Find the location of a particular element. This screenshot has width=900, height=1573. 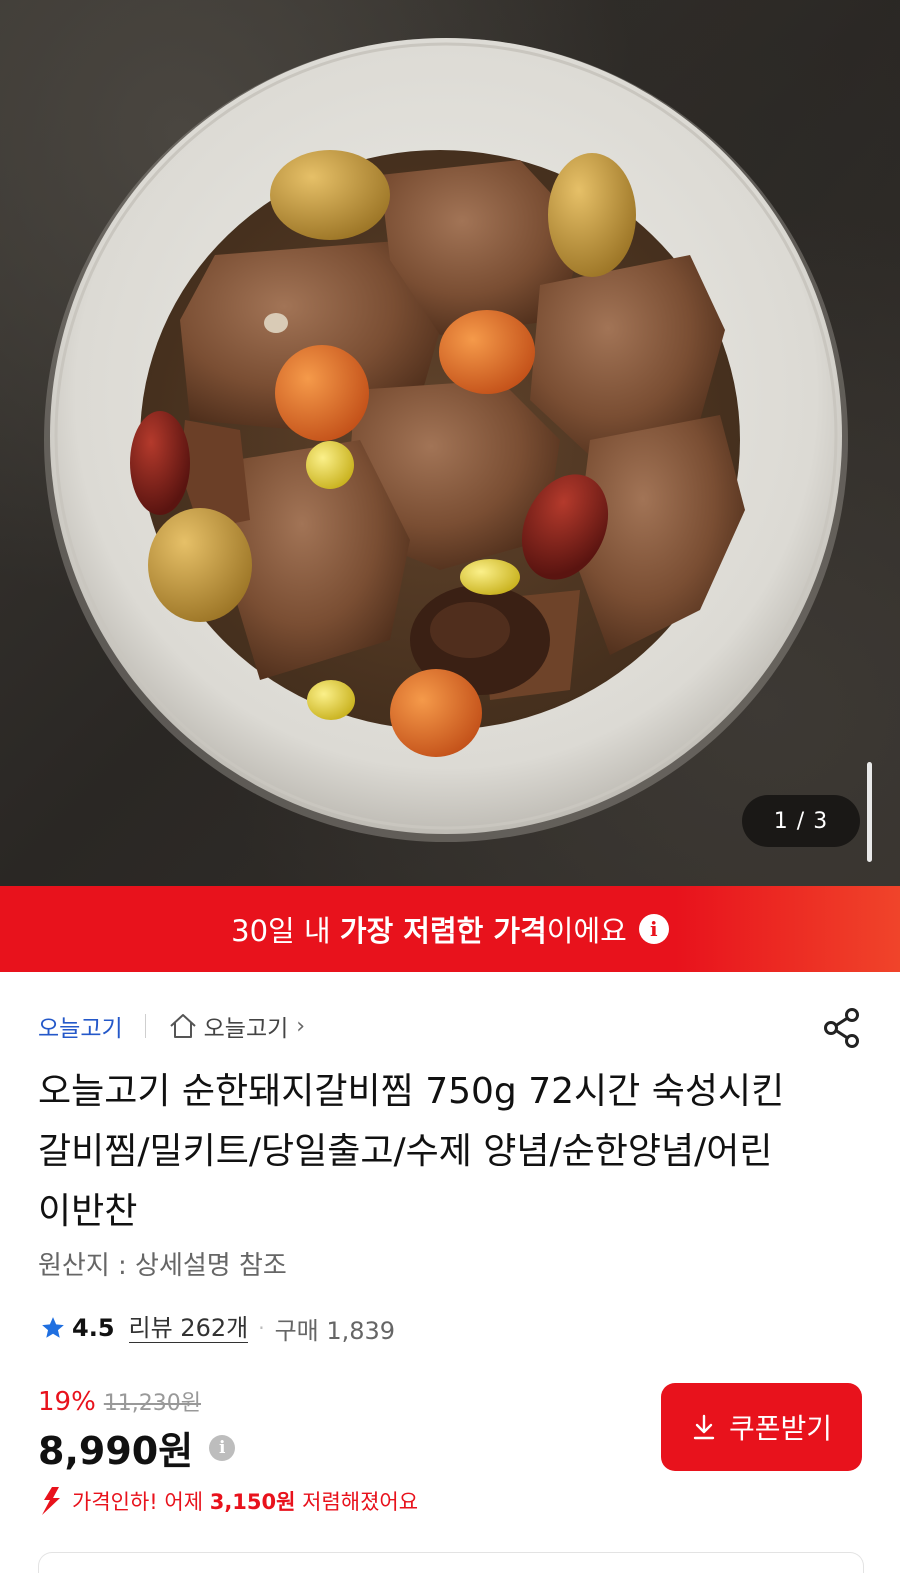

home-icon is located at coordinates (182, 1026).